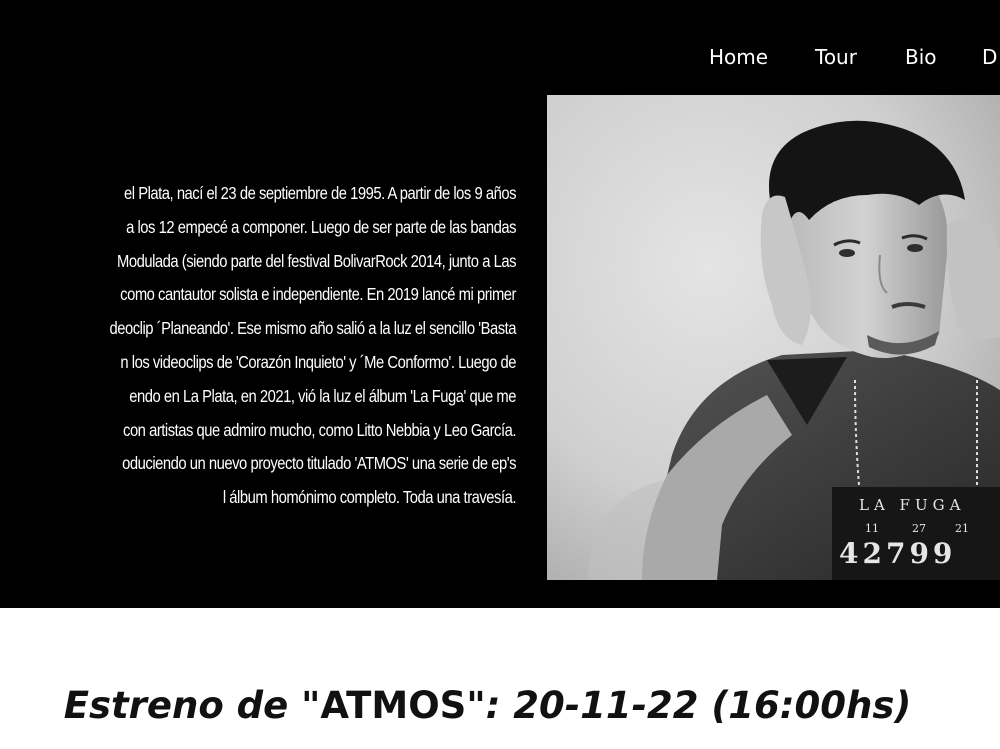  Describe the element at coordinates (182, 705) in the screenshot. I see `release-prefix: Estreno de` at that location.